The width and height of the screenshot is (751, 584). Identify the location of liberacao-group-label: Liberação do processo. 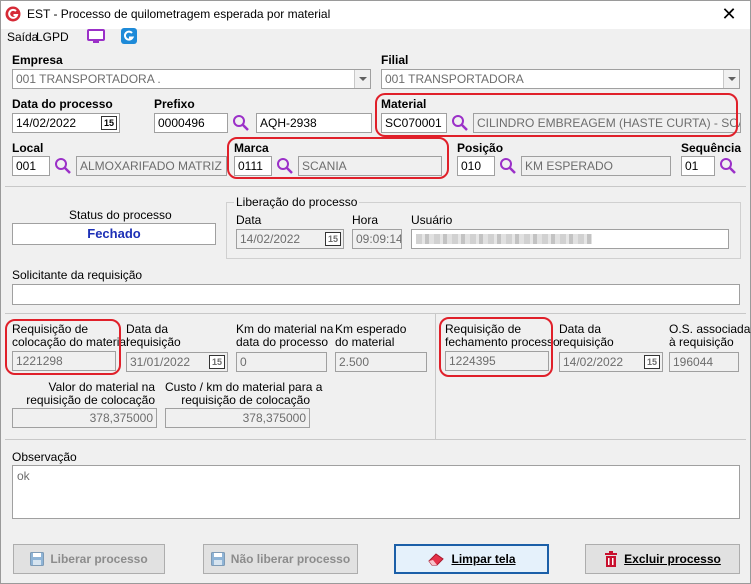
(297, 202).